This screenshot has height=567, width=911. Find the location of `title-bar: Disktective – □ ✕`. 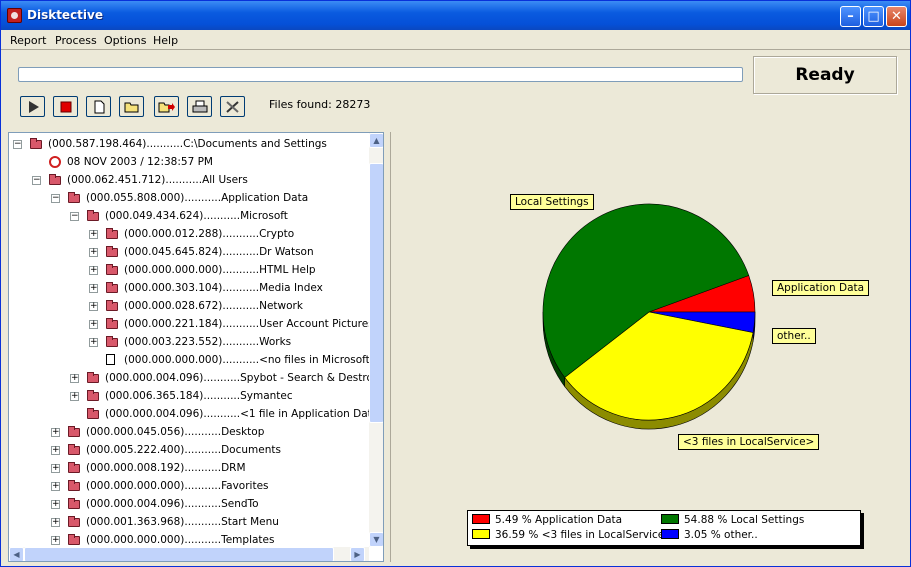

title-bar: Disktective – □ ✕ is located at coordinates (455, 15).